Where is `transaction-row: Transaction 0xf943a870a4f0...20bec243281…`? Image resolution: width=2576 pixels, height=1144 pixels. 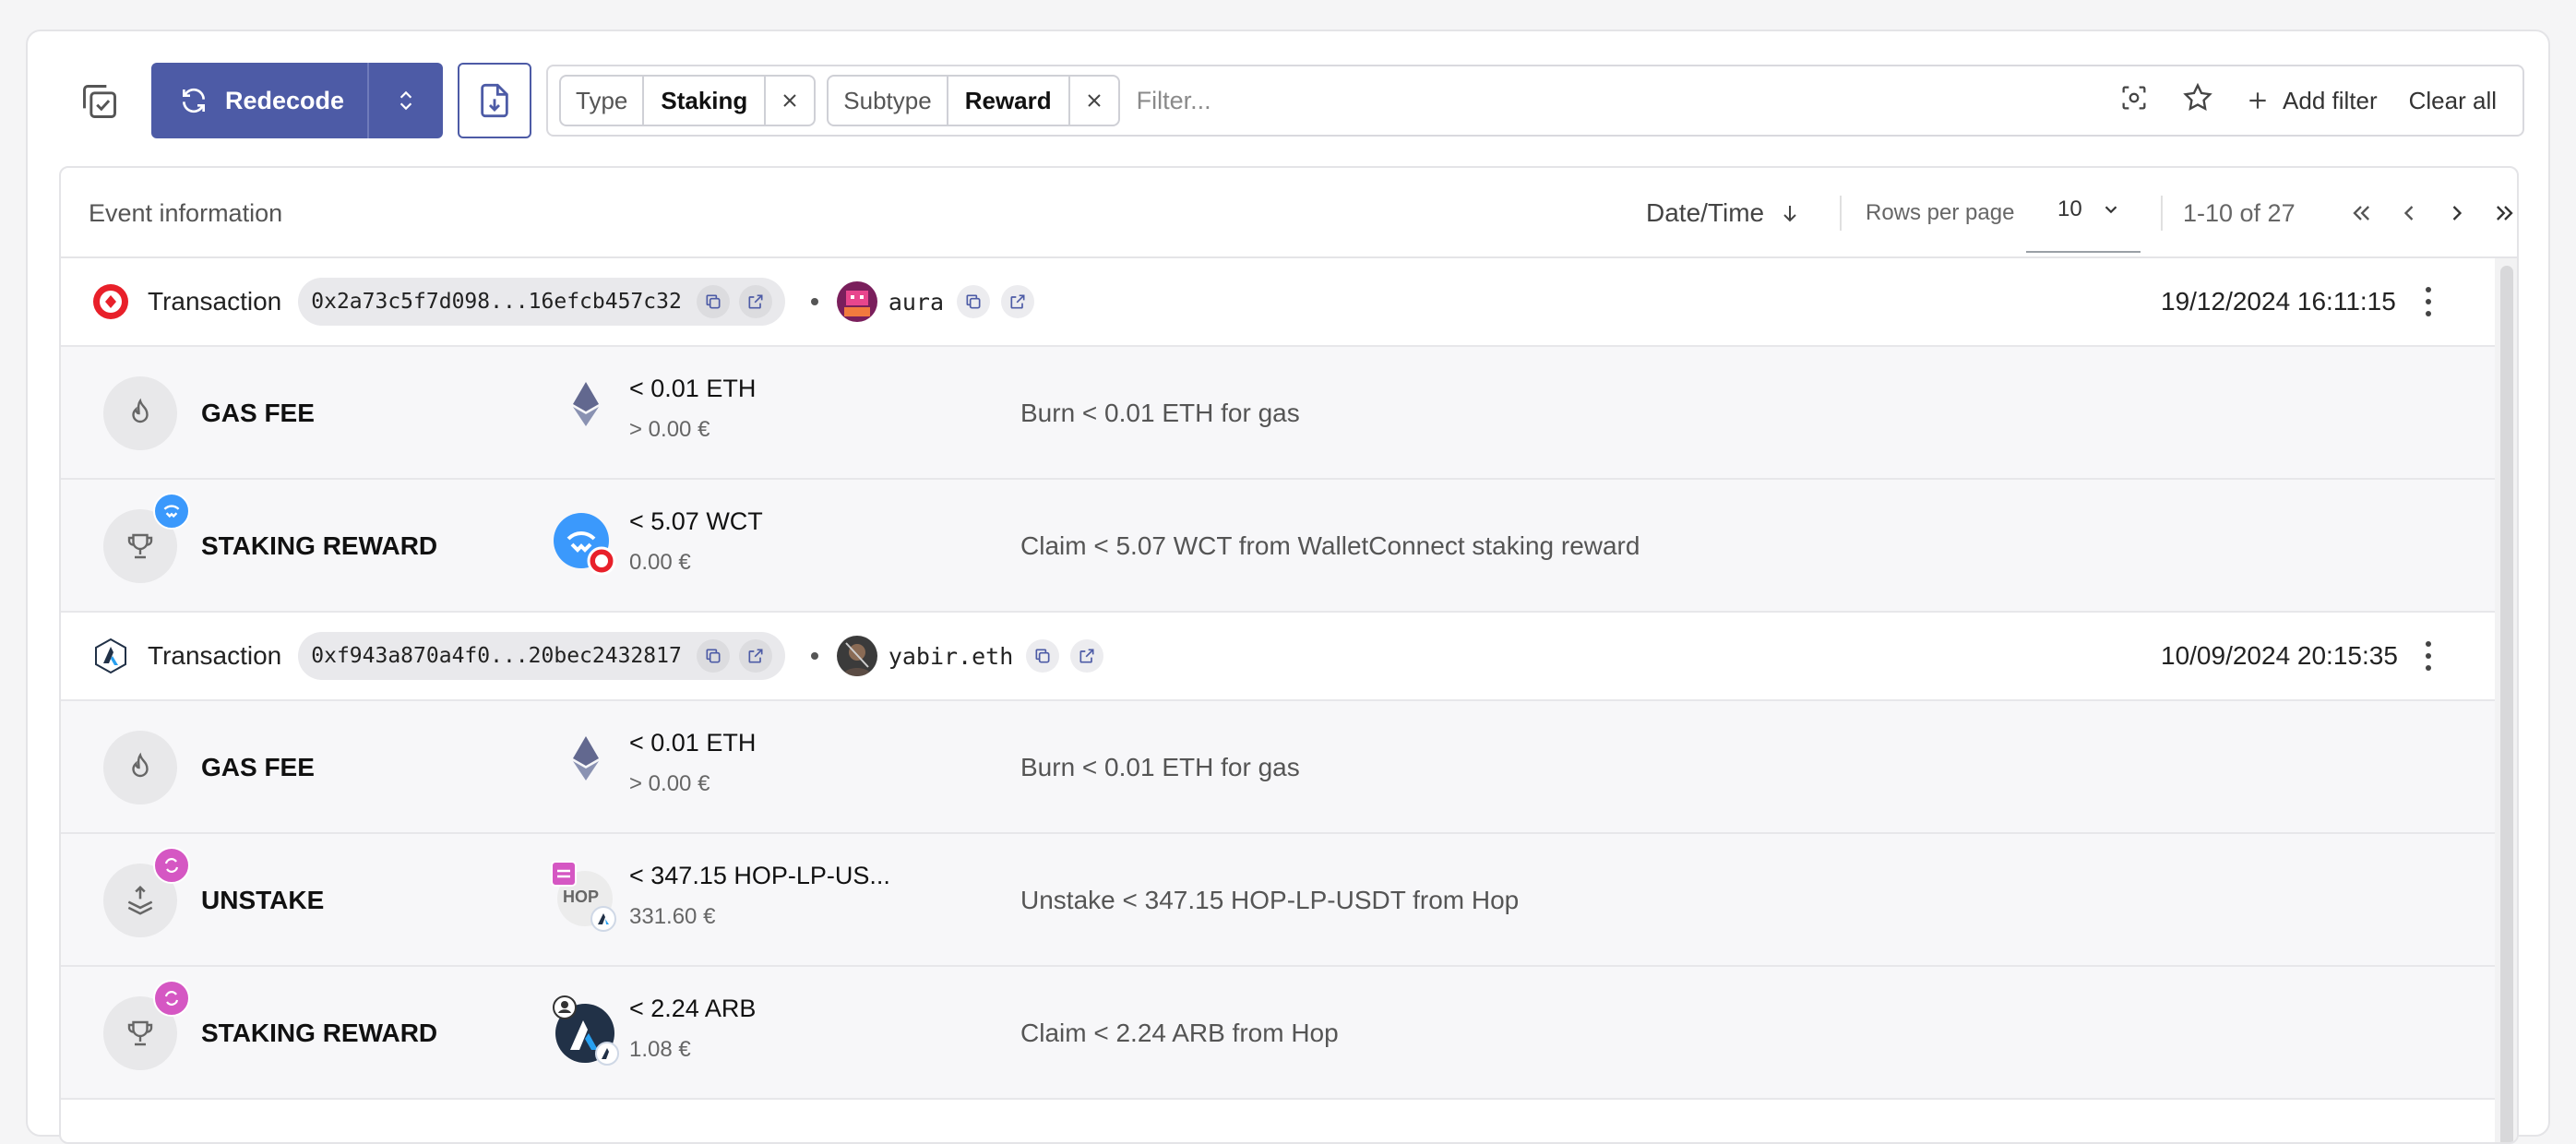
transaction-row: Transaction 0xf943a870a4f0...20bec243281… is located at coordinates (1289, 657).